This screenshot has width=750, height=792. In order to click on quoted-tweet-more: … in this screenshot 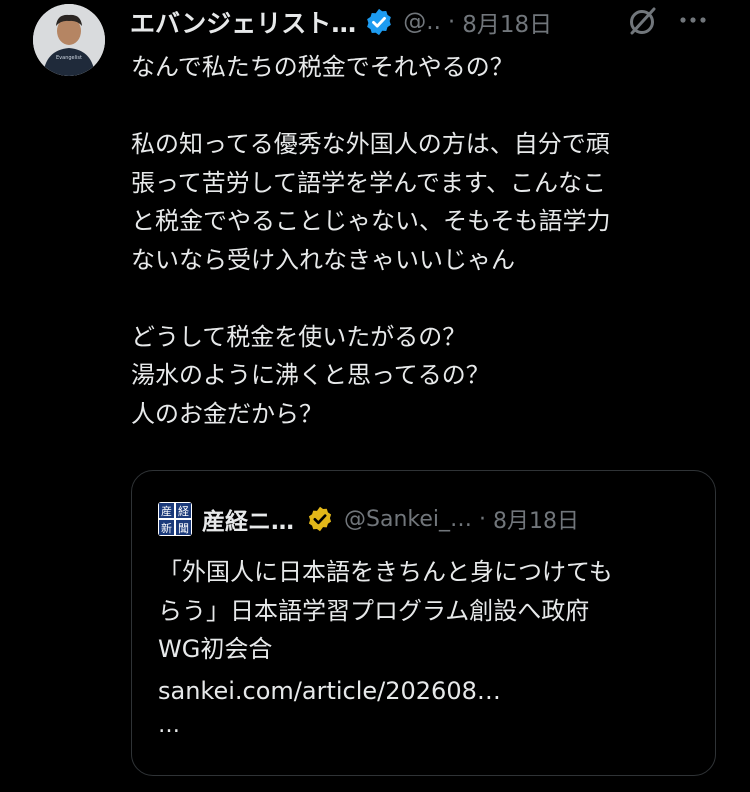, I will do `click(169, 725)`.